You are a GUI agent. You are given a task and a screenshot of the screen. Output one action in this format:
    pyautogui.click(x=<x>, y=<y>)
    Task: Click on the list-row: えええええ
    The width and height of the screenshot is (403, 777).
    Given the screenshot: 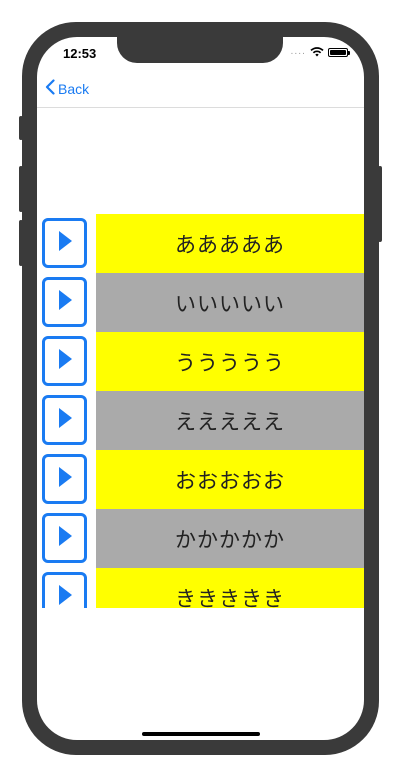 What is the action you would take?
    pyautogui.click(x=200, y=420)
    